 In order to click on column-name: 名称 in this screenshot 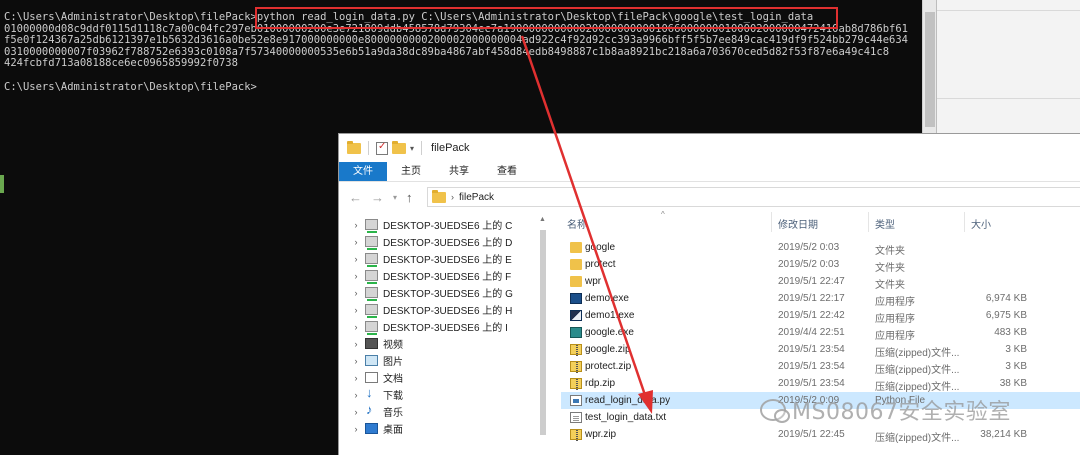, I will do `click(577, 223)`.